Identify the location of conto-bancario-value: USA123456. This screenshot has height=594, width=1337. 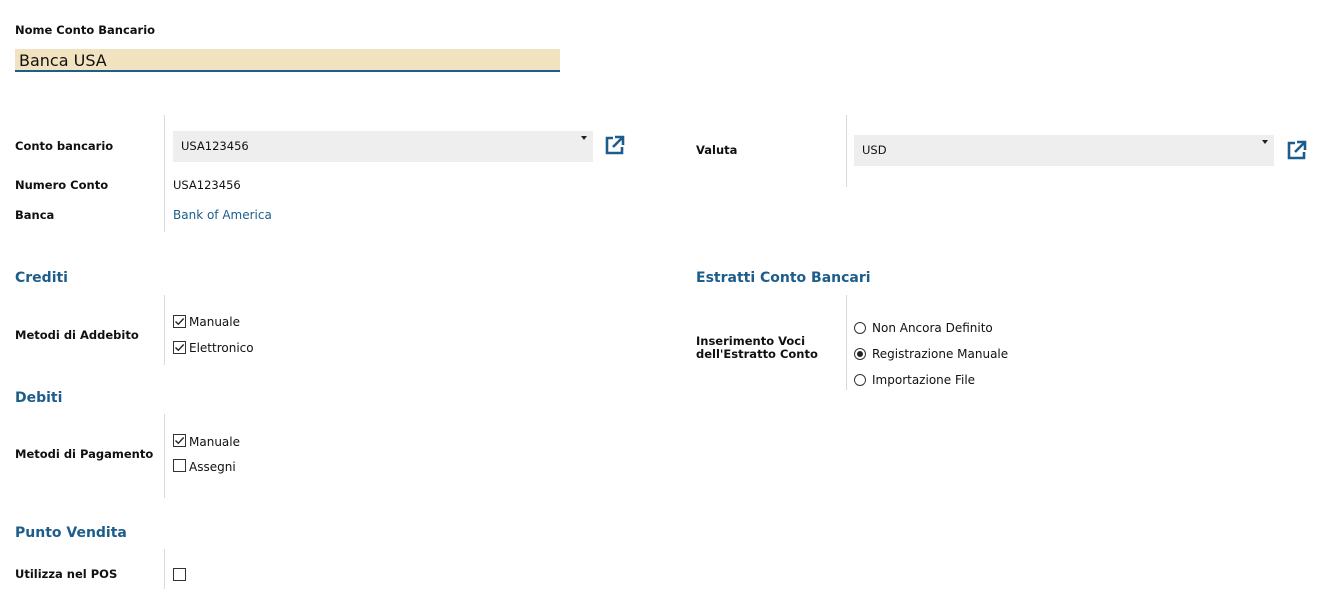
(215, 146).